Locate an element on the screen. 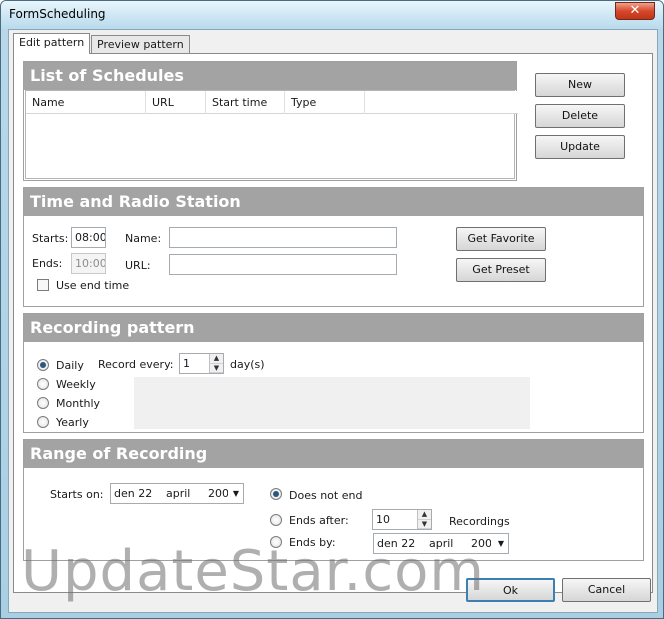 Image resolution: width=664 pixels, height=619 pixels. daily-radio is located at coordinates (43, 365).